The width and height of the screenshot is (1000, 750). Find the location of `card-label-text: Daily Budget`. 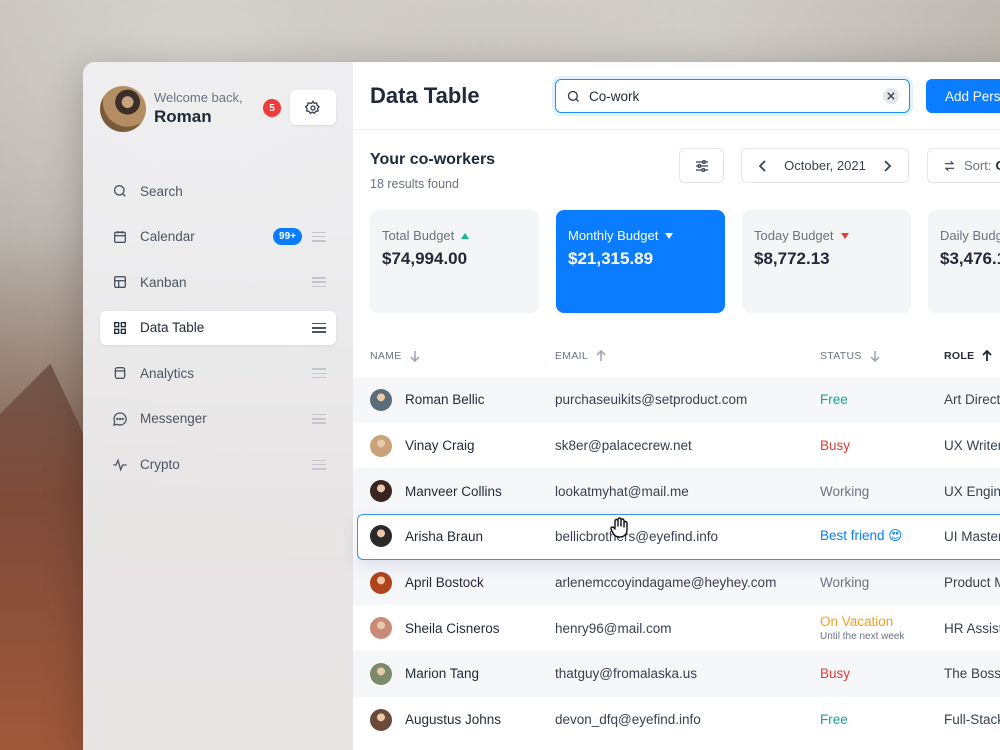

card-label-text: Daily Budget is located at coordinates (970, 235).